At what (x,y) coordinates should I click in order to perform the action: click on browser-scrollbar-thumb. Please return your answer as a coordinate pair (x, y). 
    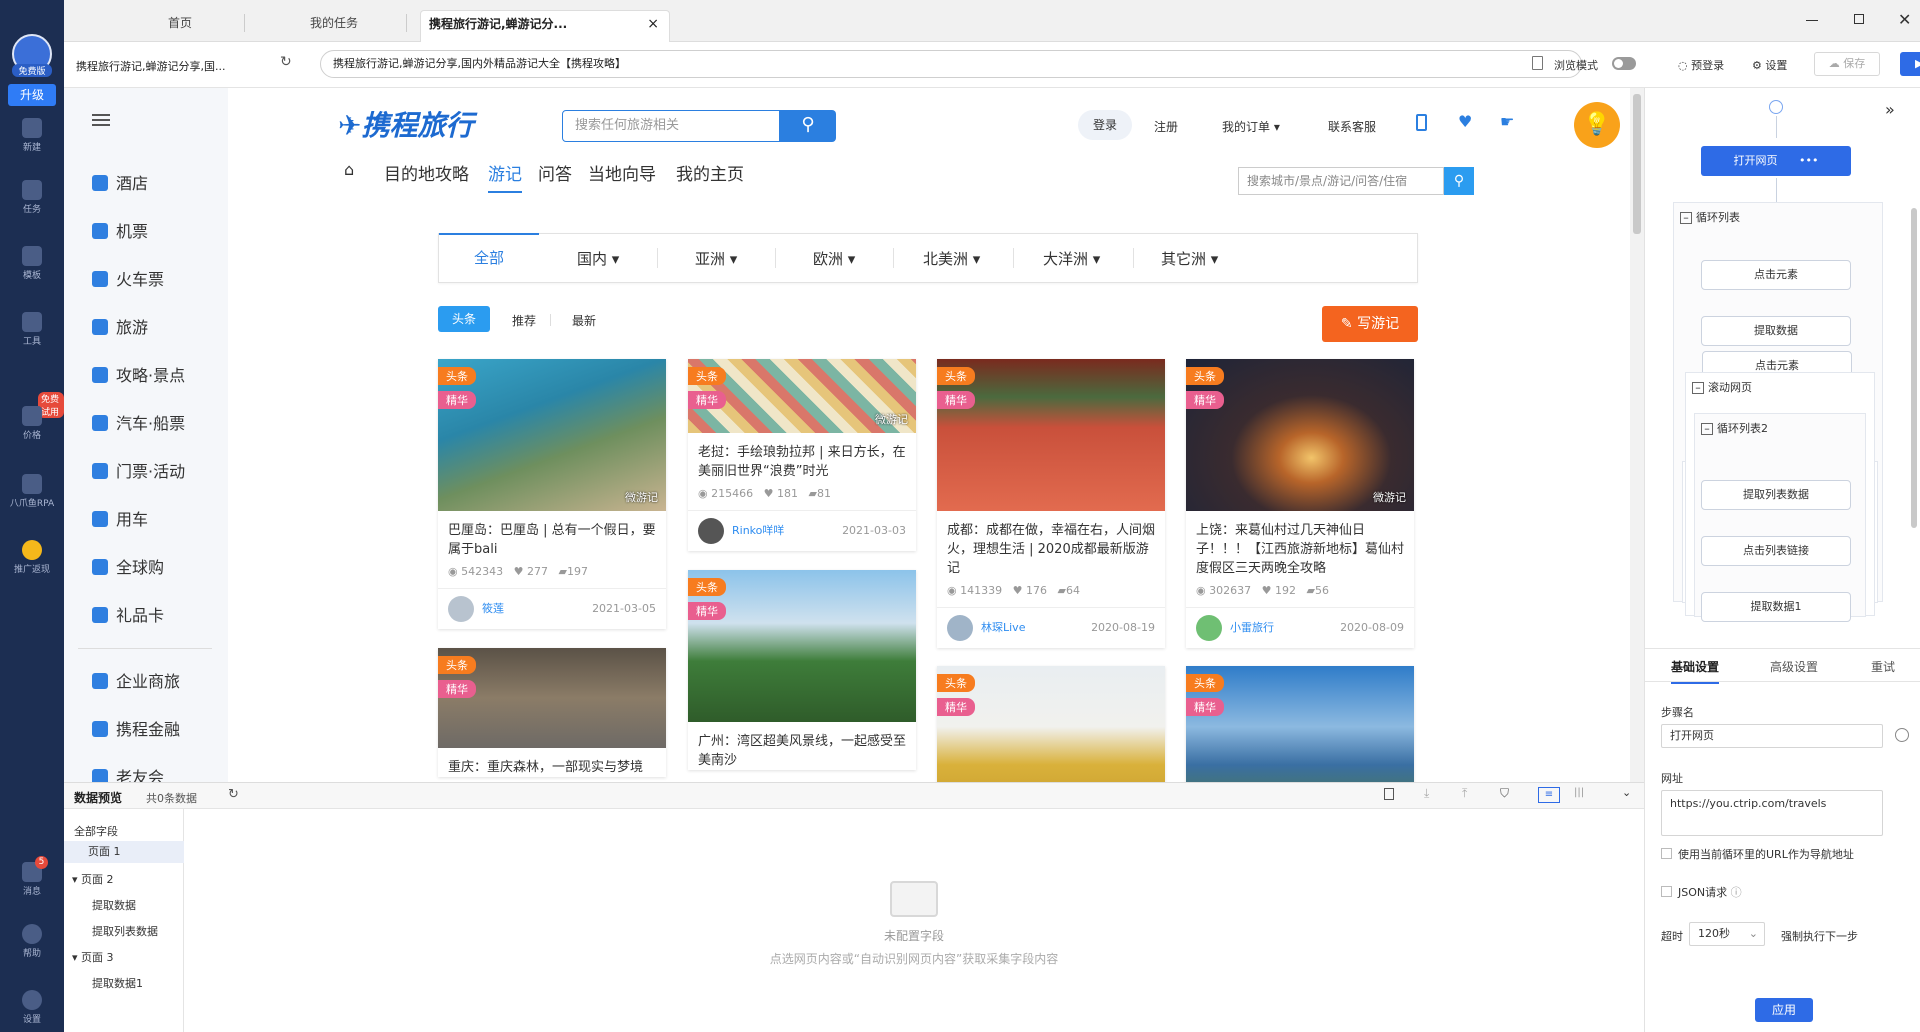
    Looking at the image, I should click on (1637, 164).